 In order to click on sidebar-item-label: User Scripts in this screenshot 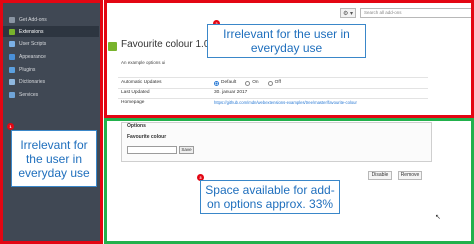, I will do `click(33, 43)`.